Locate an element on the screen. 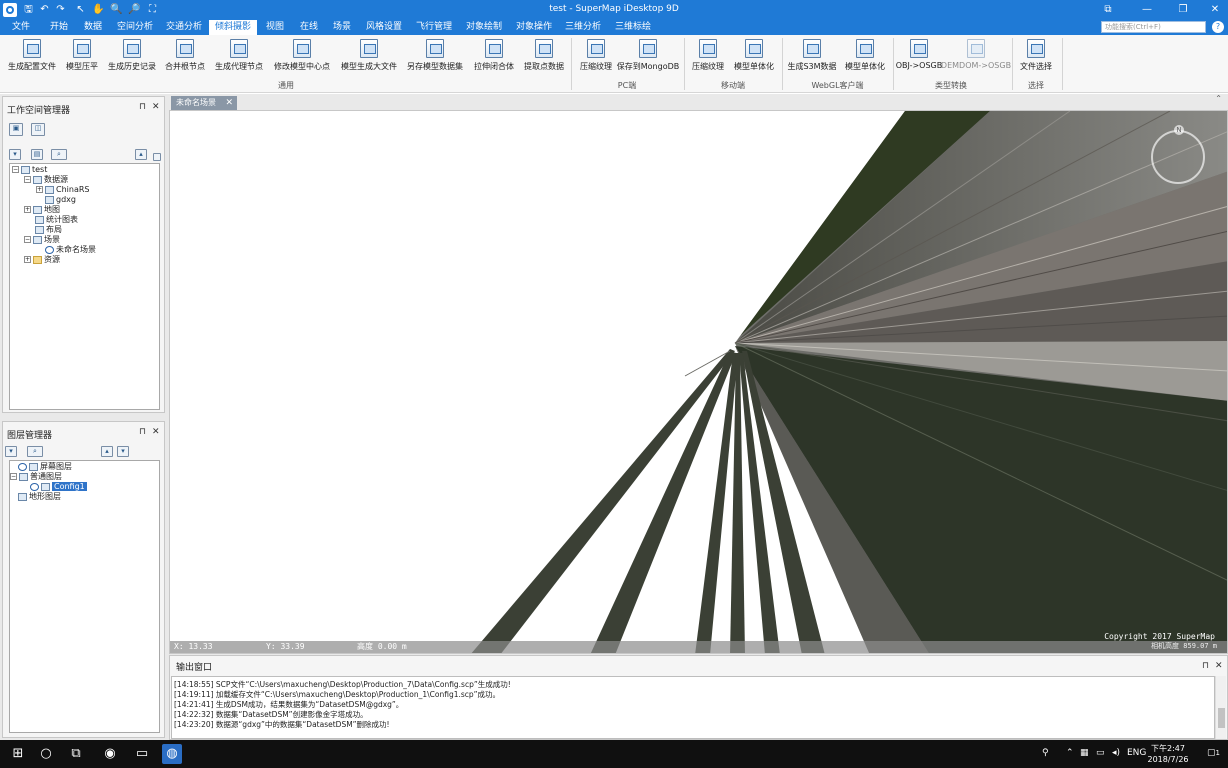 This screenshot has width=1228, height=768. minimize-button: — is located at coordinates (1147, 10).